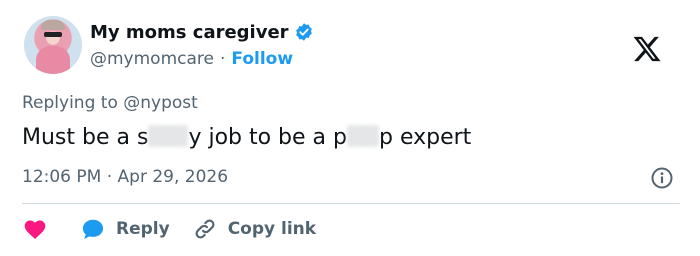  I want to click on display-name: My moms caregiver, so click(189, 32).